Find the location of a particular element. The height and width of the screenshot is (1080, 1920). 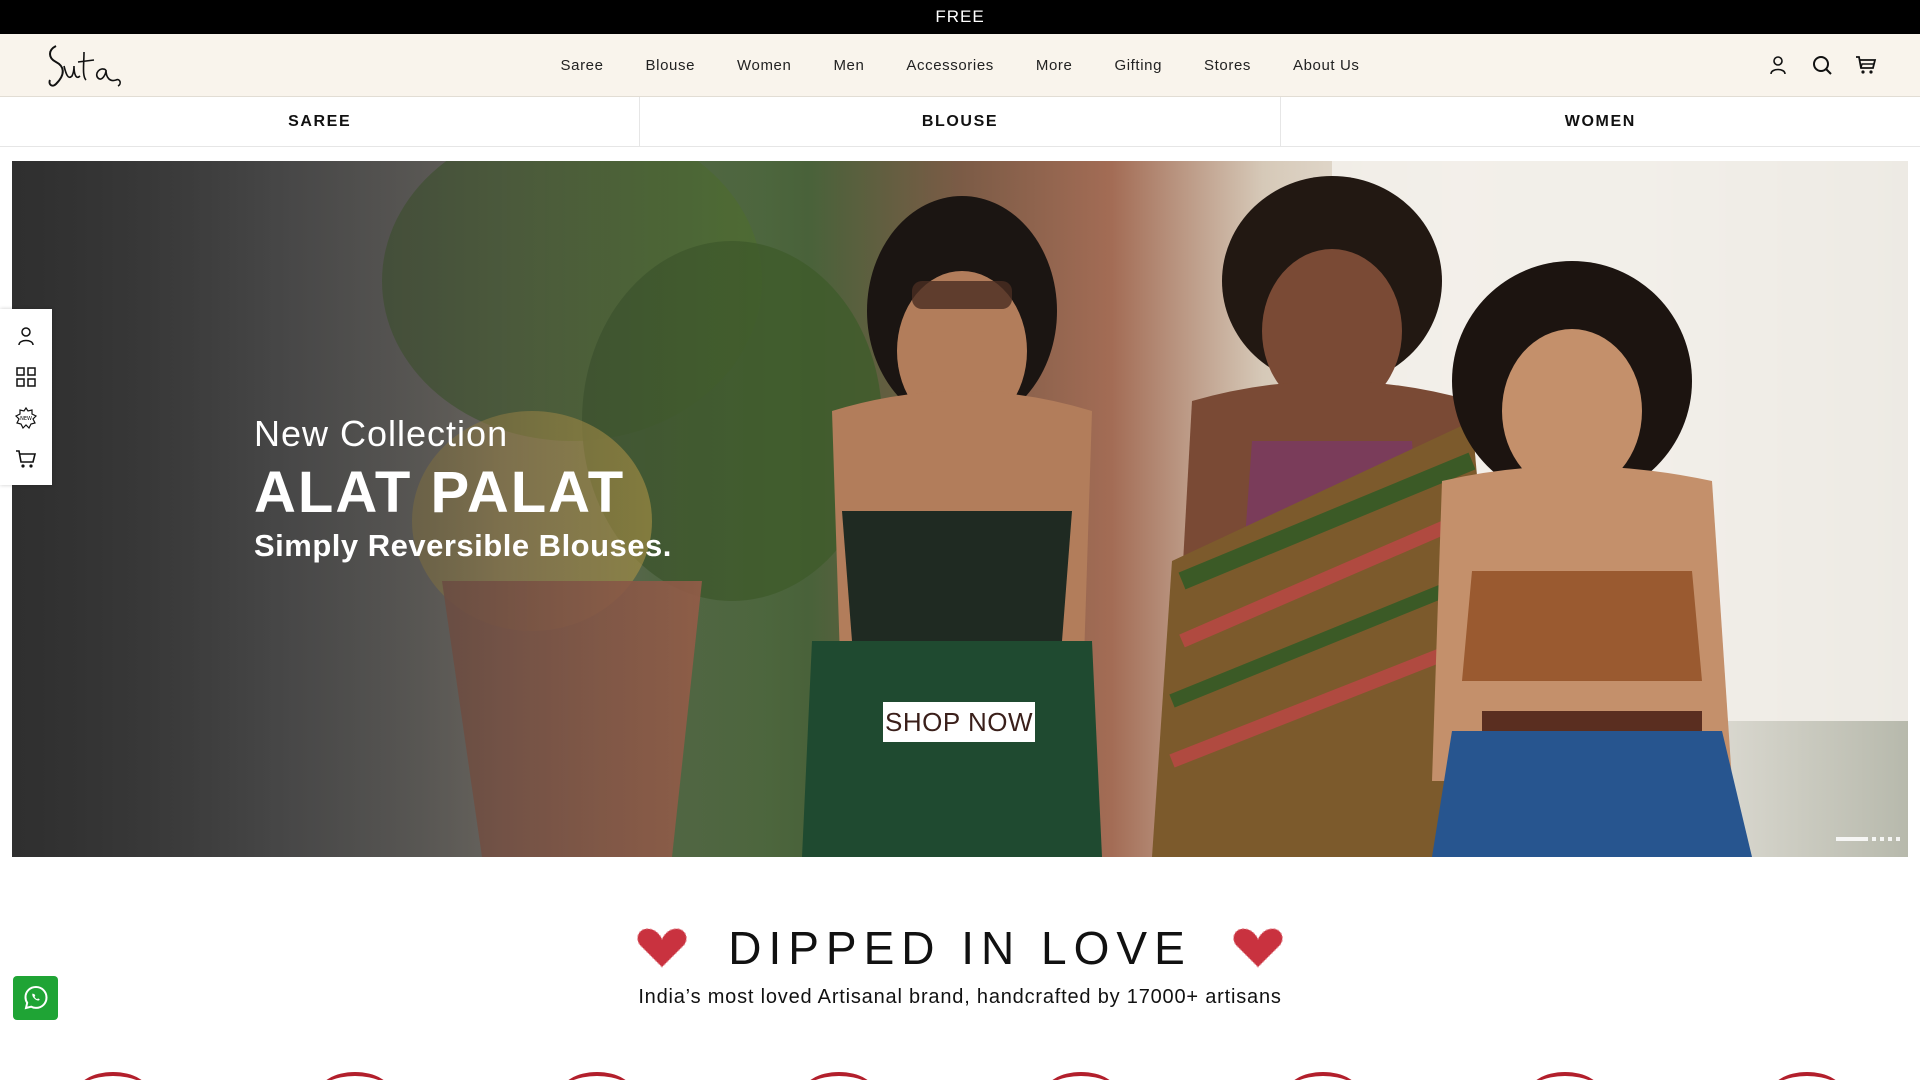

announcement-text: FREE is located at coordinates (960, 16).